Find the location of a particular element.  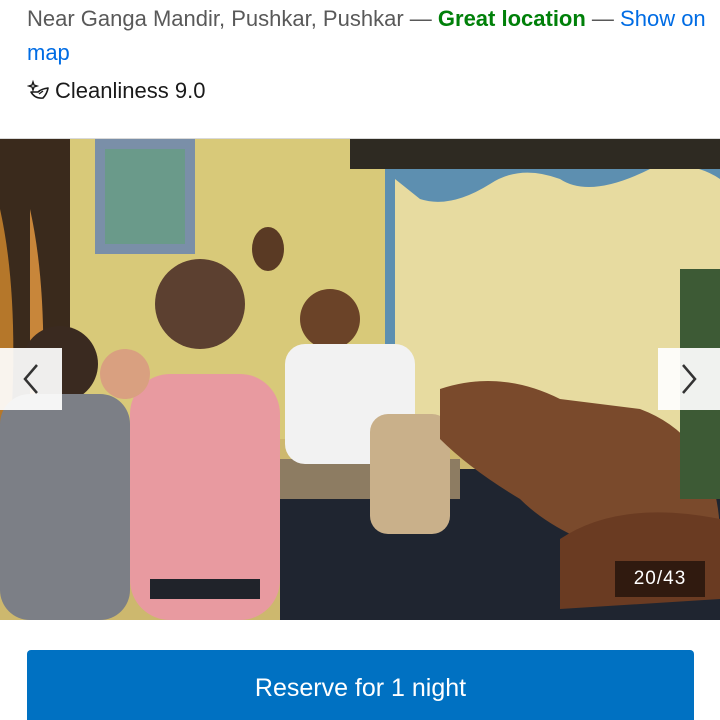

photo-counter: 20/43 is located at coordinates (660, 579).